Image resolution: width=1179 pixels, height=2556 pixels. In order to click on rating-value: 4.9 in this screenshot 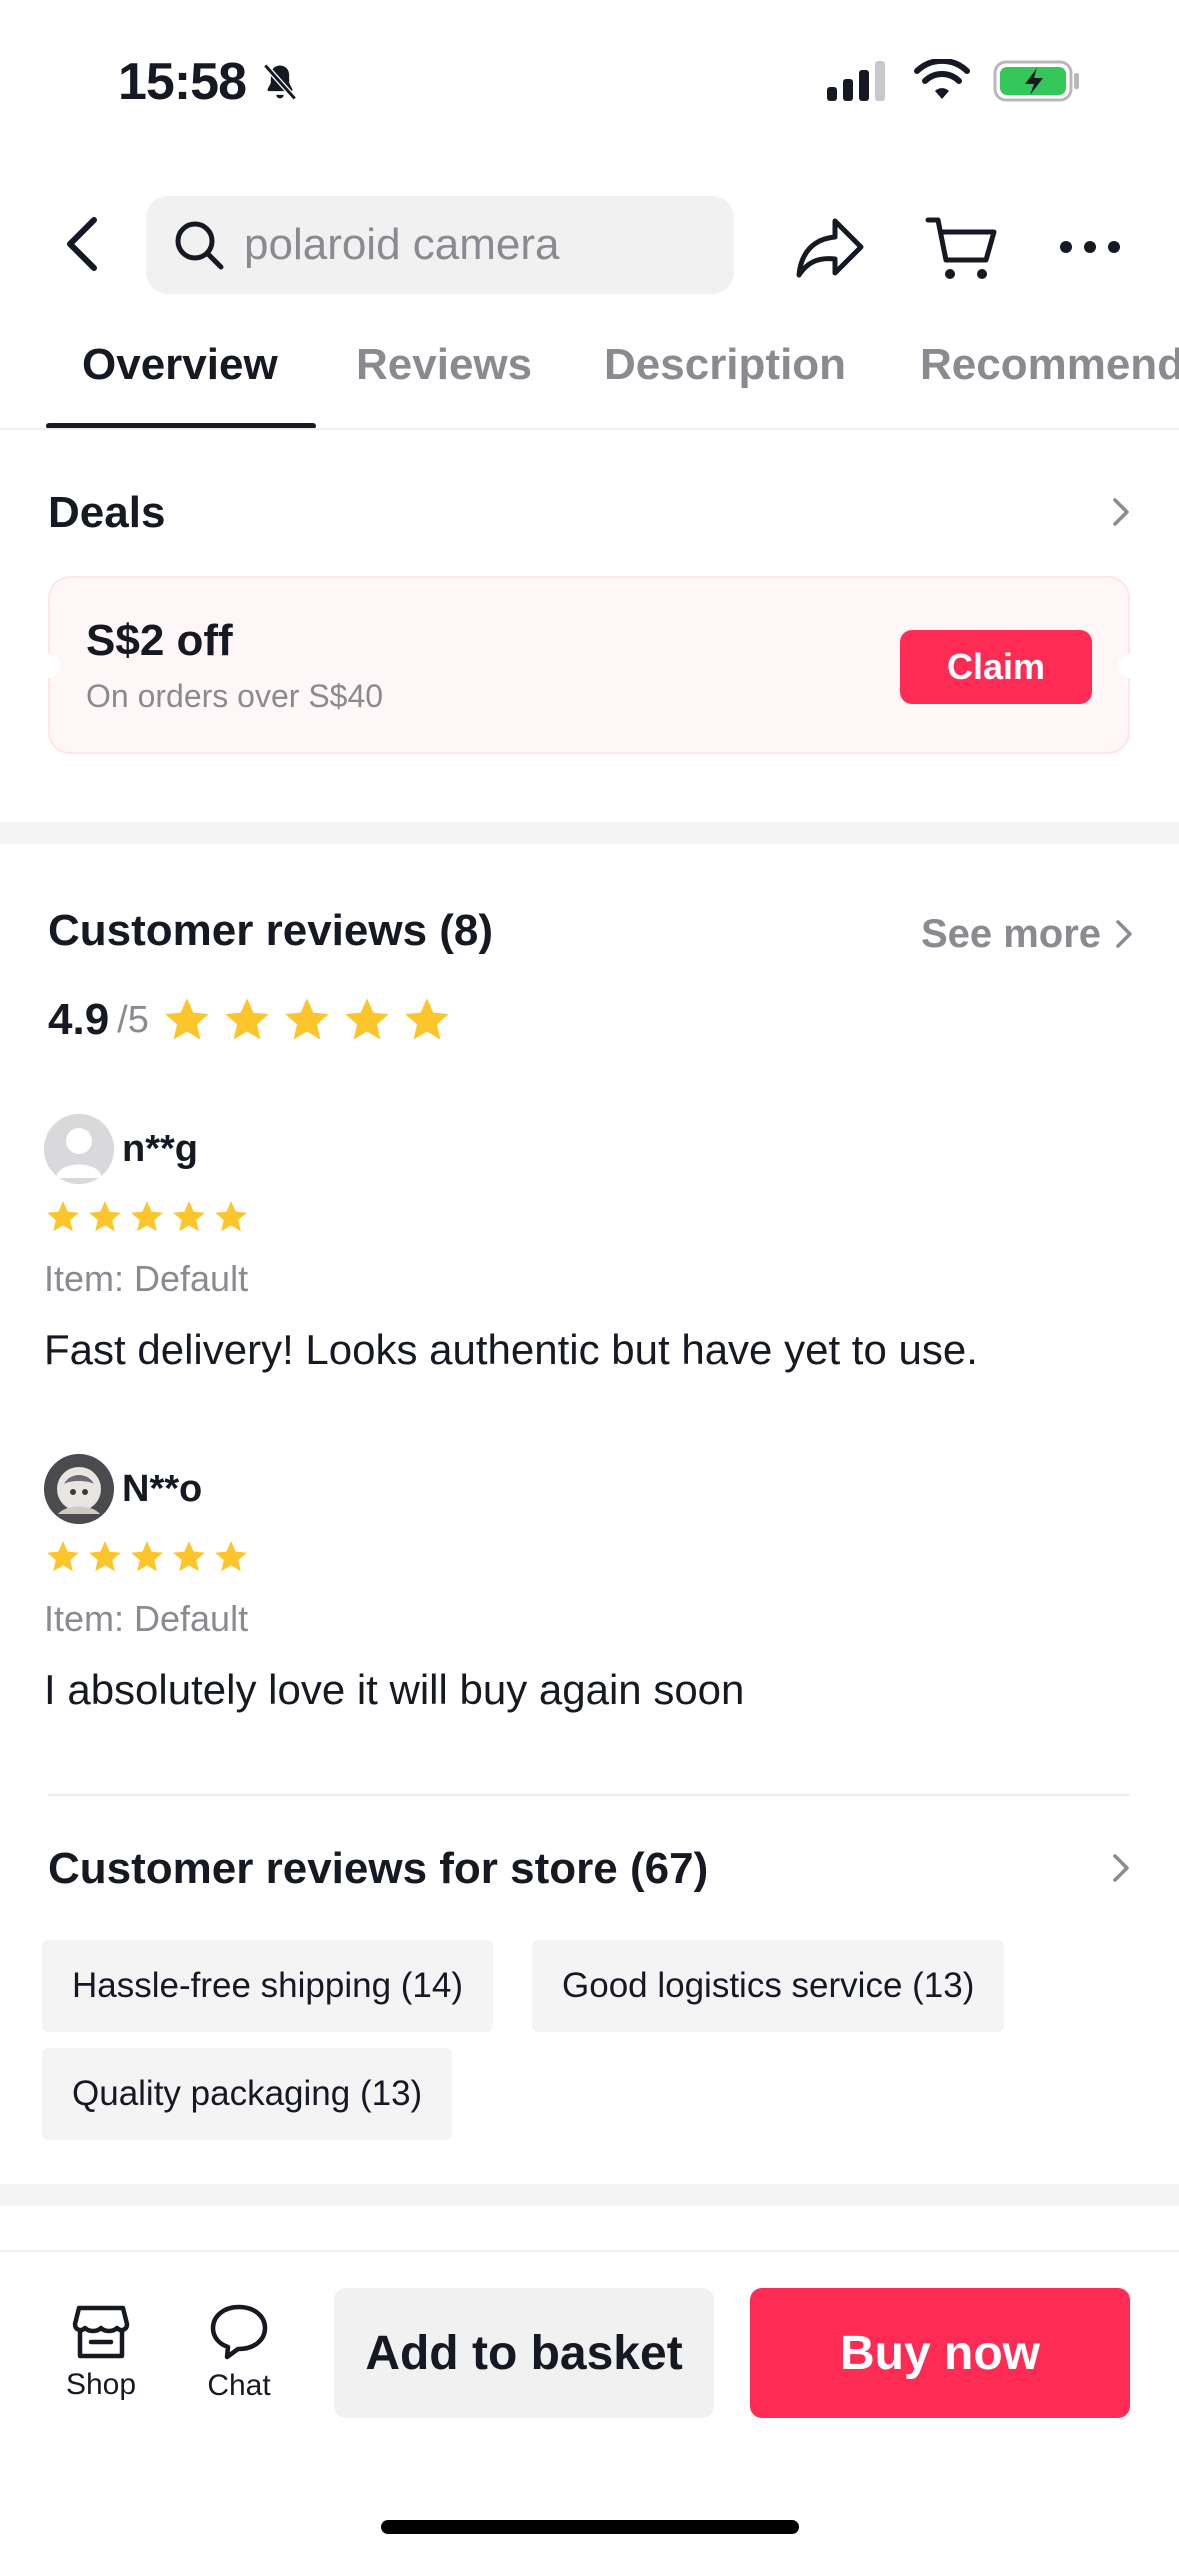, I will do `click(79, 1019)`.